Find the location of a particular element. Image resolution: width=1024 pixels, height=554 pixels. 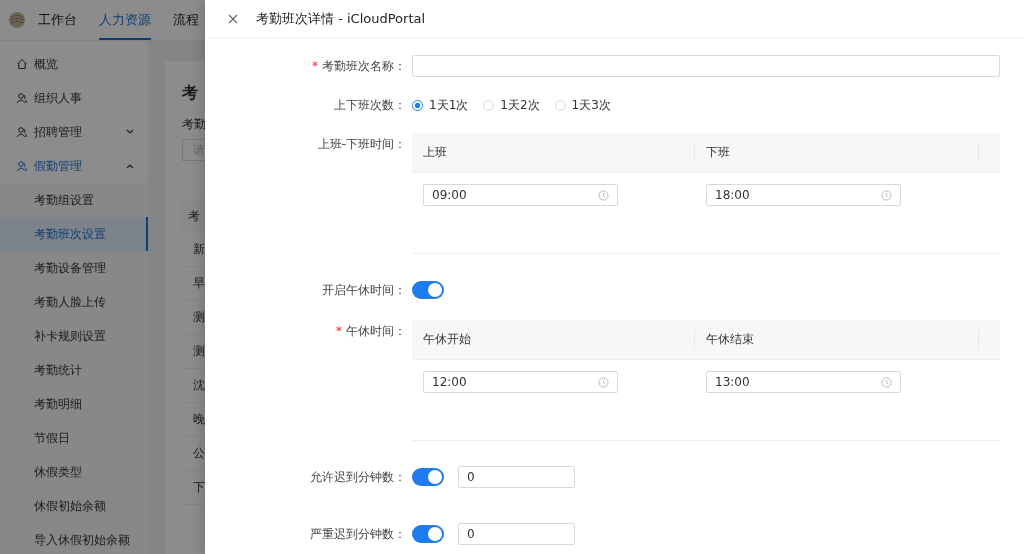

time-field: 12:00 is located at coordinates (520, 382).